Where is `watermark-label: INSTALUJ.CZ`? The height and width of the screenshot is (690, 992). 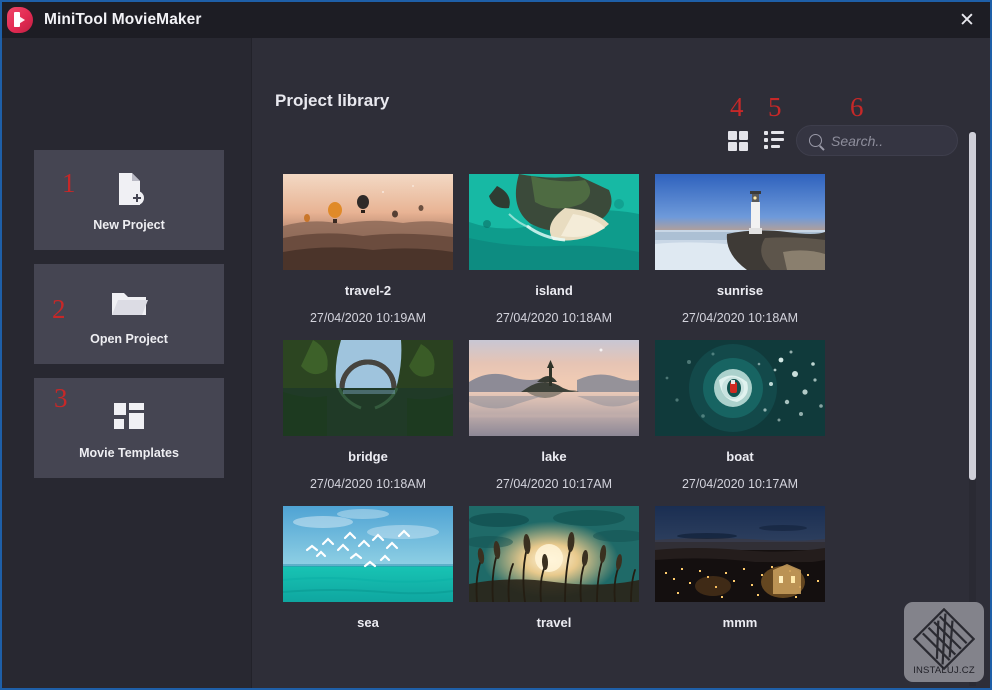
watermark-label: INSTALUJ.CZ is located at coordinates (944, 670).